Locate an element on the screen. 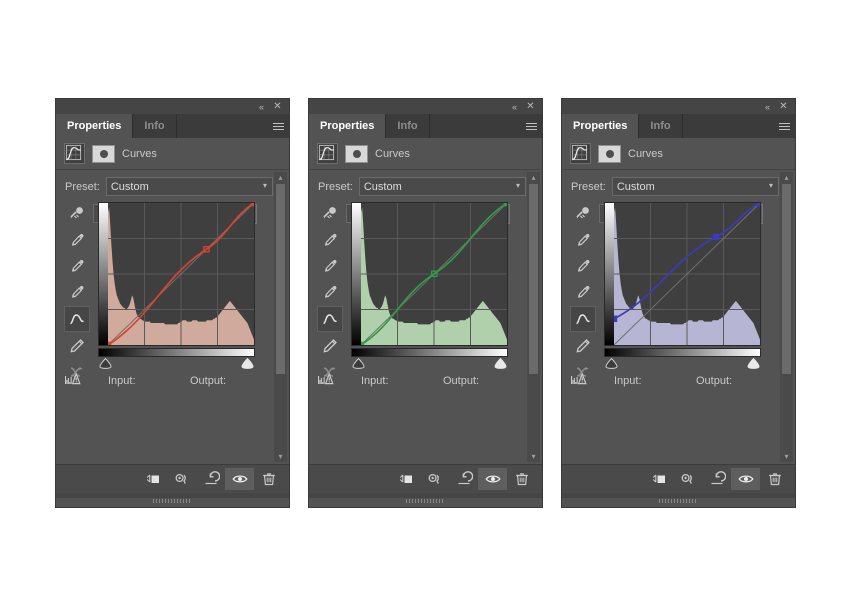  tab-label: Properties is located at coordinates (347, 126).